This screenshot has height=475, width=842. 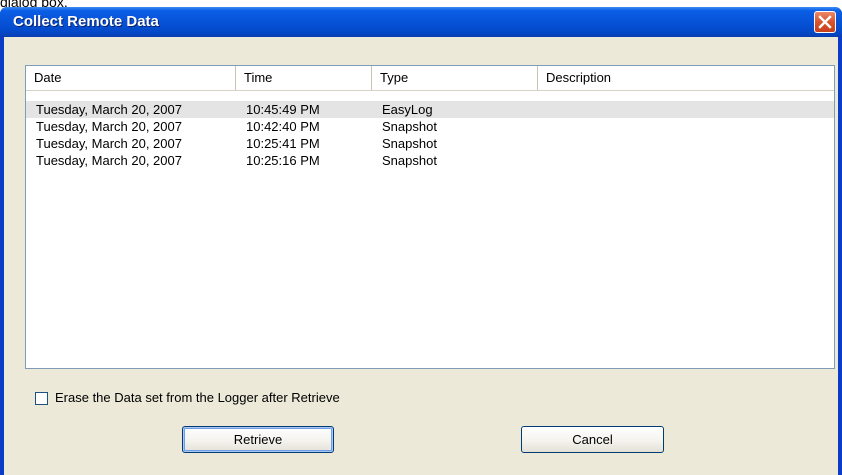 I want to click on row-time: 10:25:41 PM, so click(x=283, y=143).